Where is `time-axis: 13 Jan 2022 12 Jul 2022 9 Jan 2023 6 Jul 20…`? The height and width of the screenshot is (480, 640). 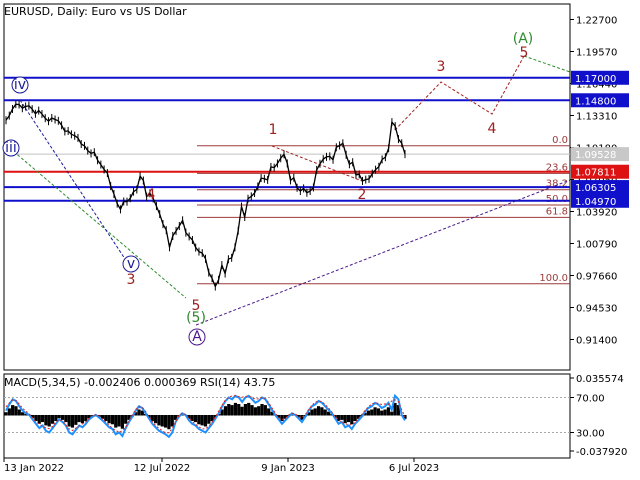 time-axis: 13 Jan 2022 12 Jul 2022 9 Jan 2023 6 Jul 20… is located at coordinates (221, 466).